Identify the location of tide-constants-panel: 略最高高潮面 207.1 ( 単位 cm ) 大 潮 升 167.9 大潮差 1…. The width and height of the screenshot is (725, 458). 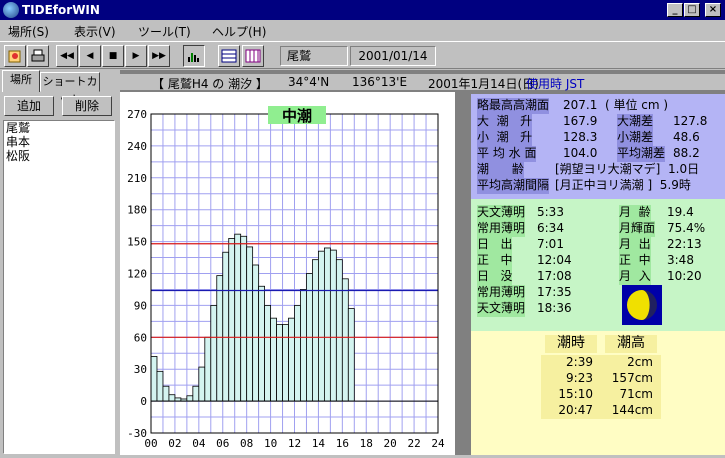
(598, 146).